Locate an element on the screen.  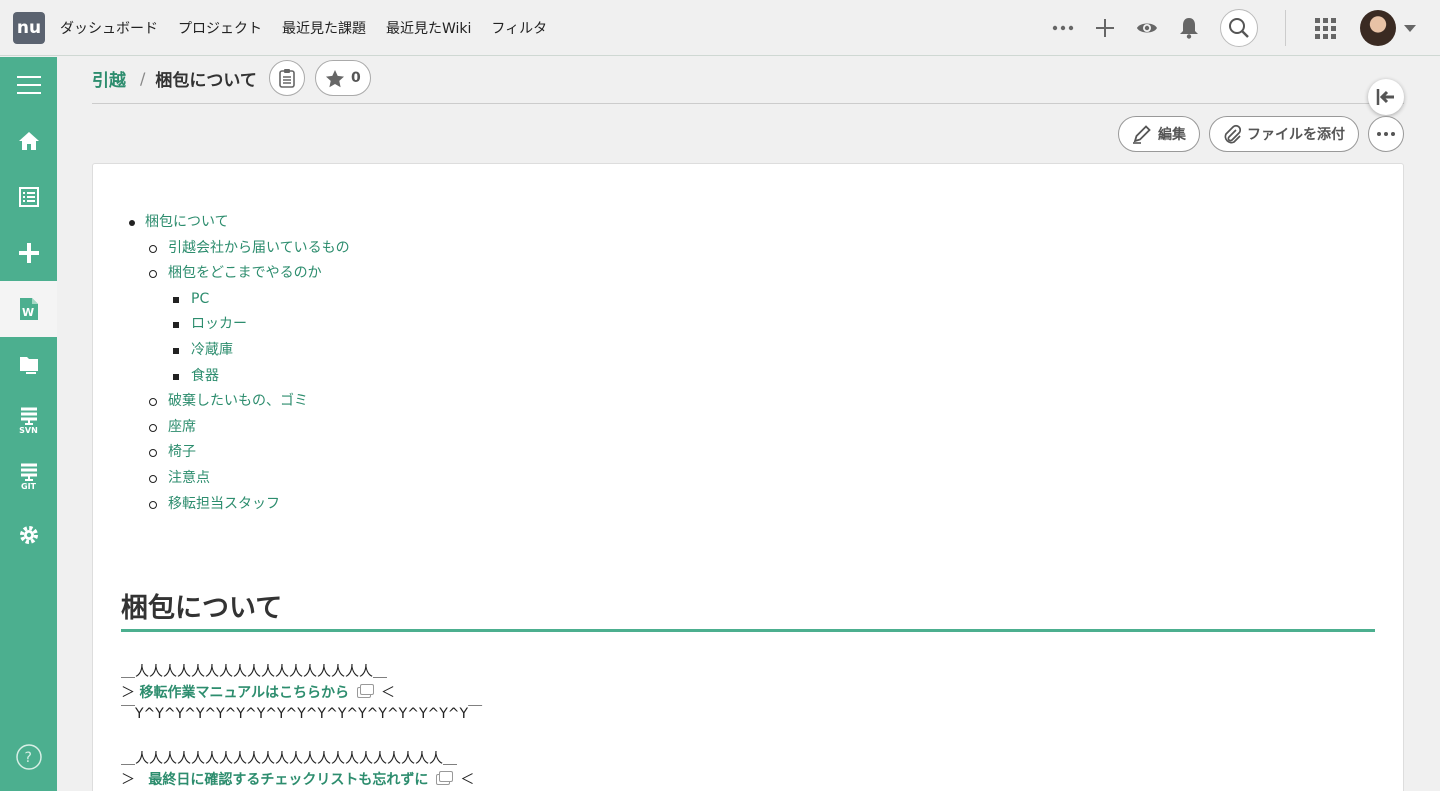
sidebar-issues is located at coordinates (28, 197).